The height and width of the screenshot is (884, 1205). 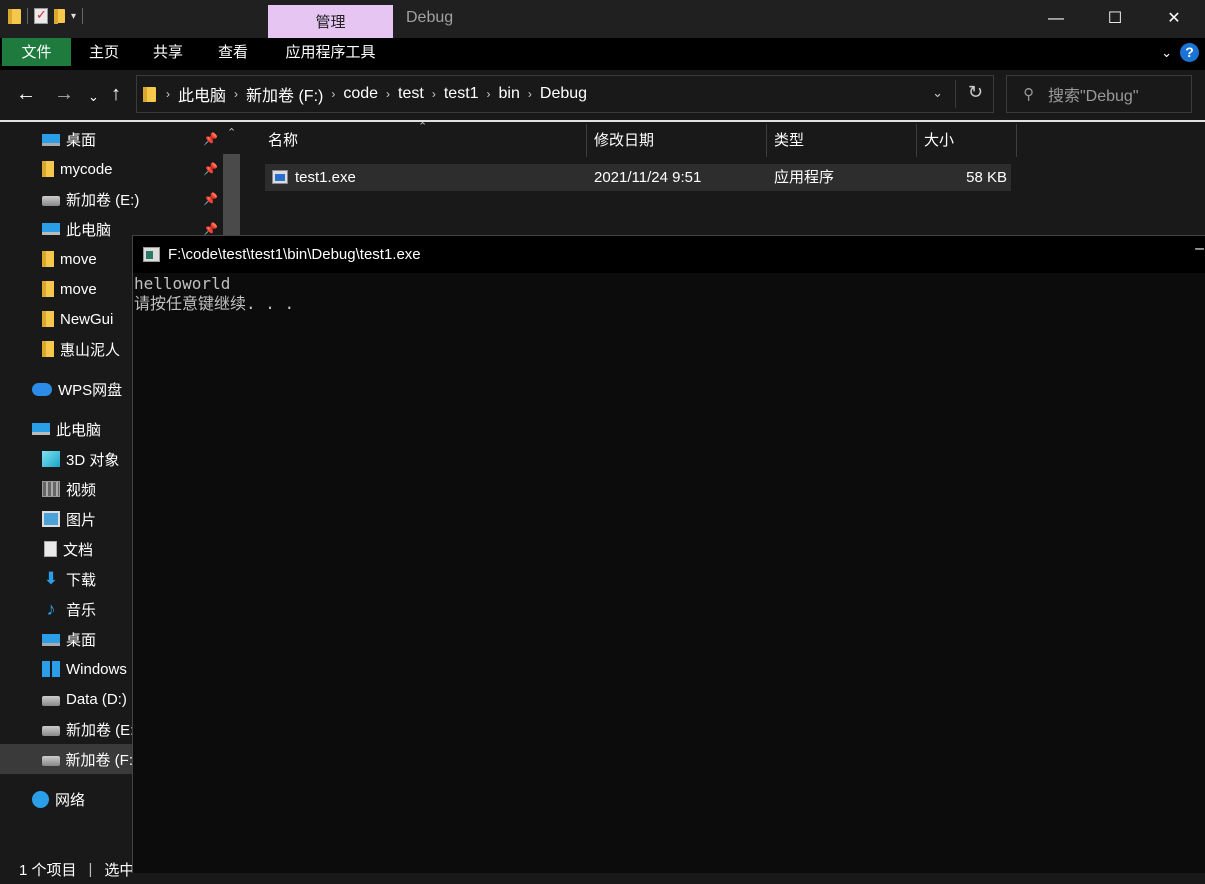 What do you see at coordinates (90, 350) in the screenshot?
I see `sidebar-item-label: 惠山泥人` at bounding box center [90, 350].